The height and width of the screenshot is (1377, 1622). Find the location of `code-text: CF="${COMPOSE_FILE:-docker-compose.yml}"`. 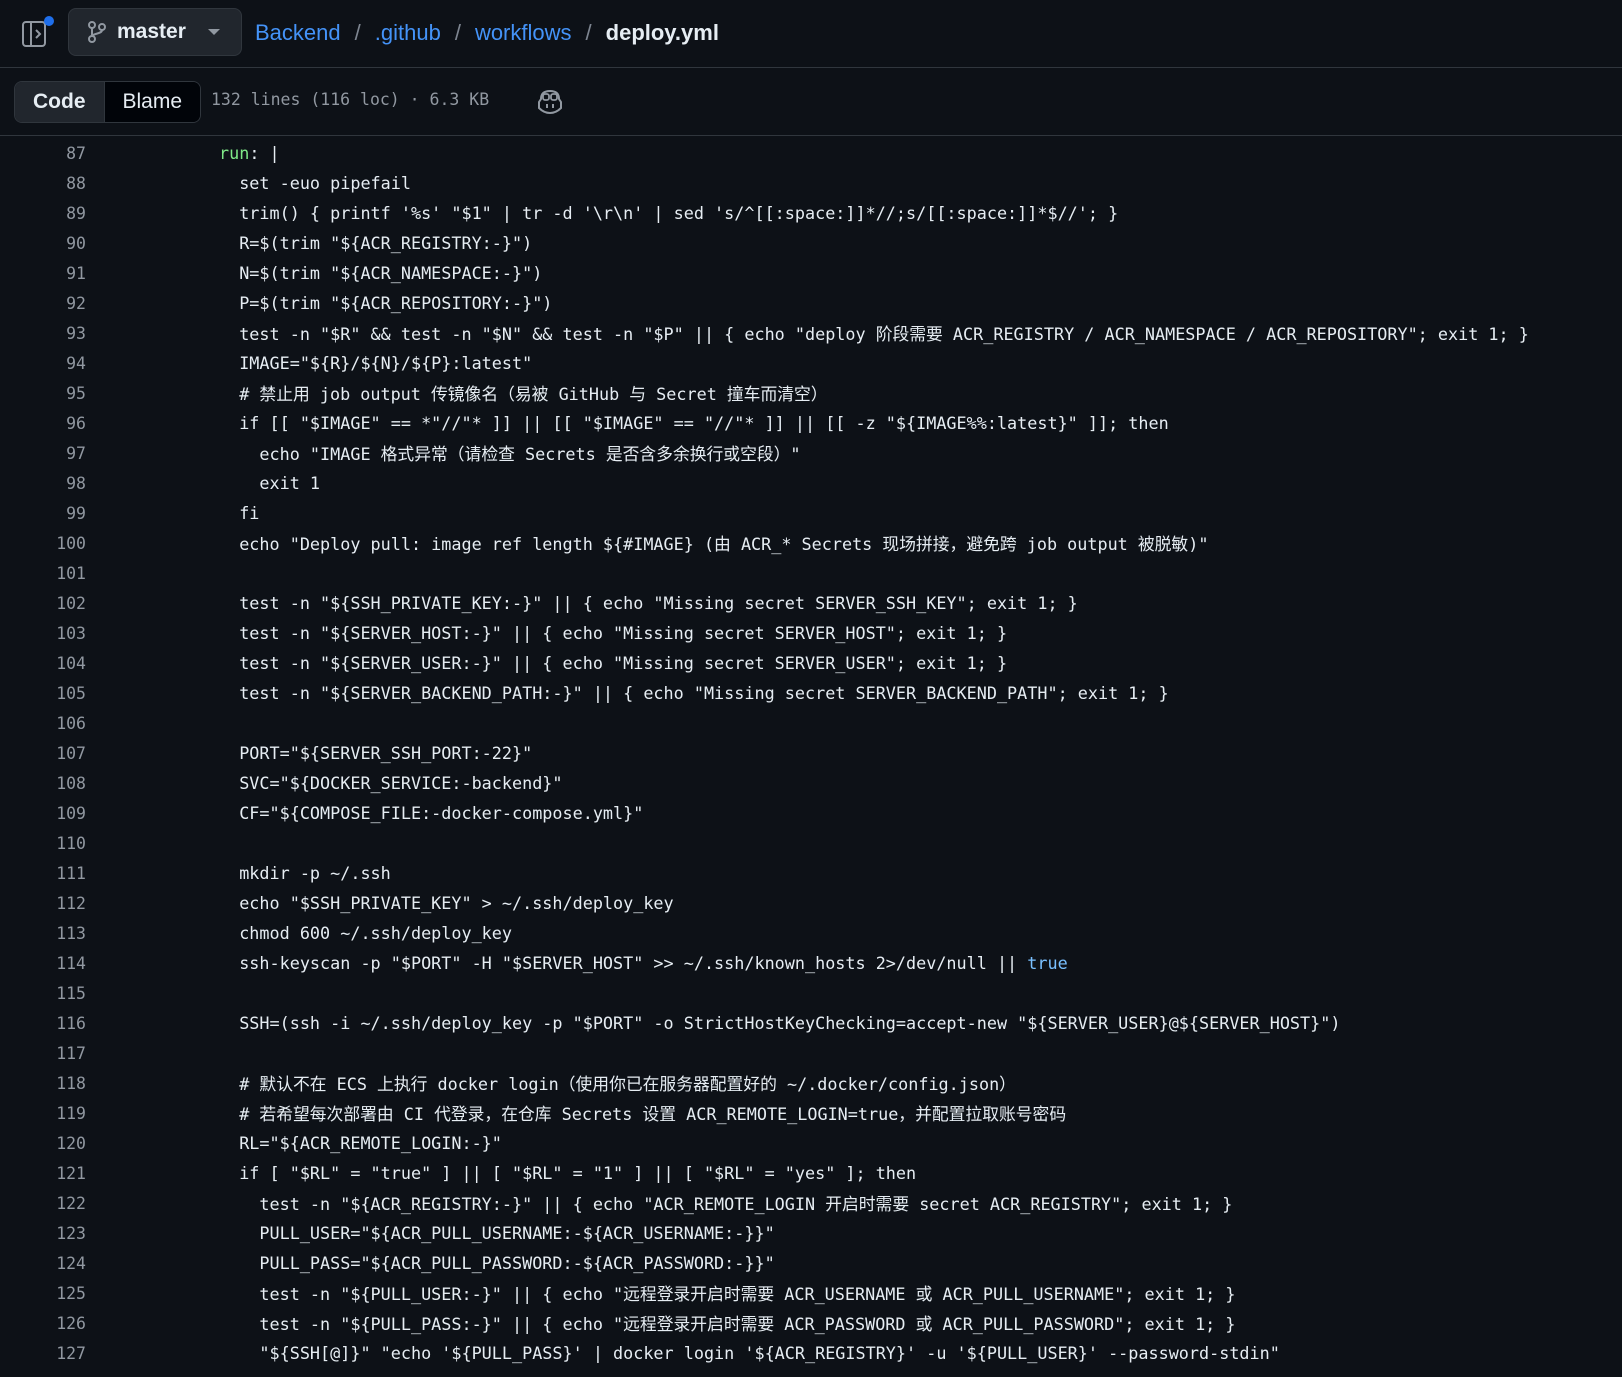

code-text: CF="${COMPOSE_FILE:-docker-compose.yml}" is located at coordinates (431, 813).